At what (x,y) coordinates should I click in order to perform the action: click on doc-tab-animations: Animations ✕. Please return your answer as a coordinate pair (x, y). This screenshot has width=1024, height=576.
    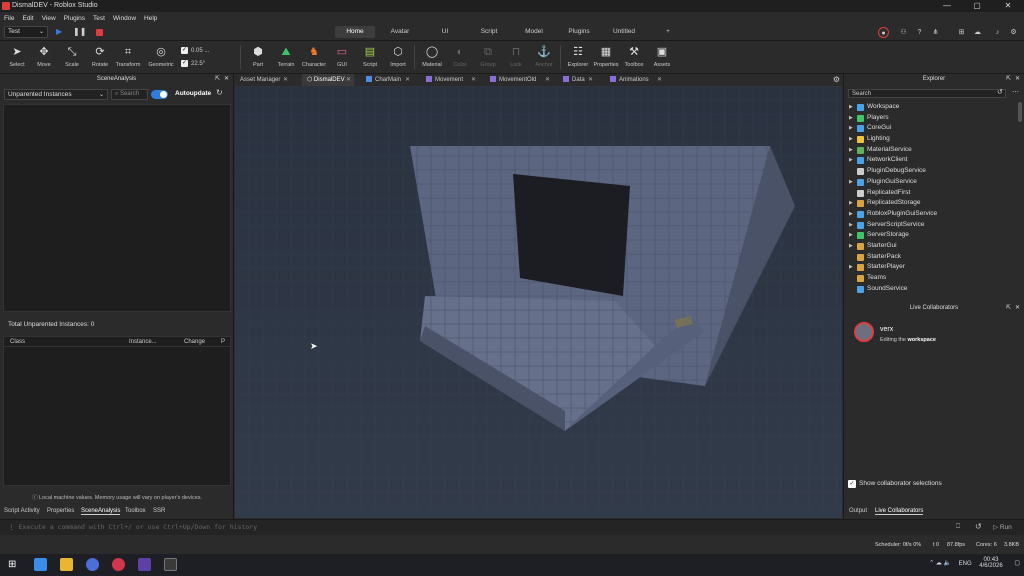
    Looking at the image, I should click on (635, 80).